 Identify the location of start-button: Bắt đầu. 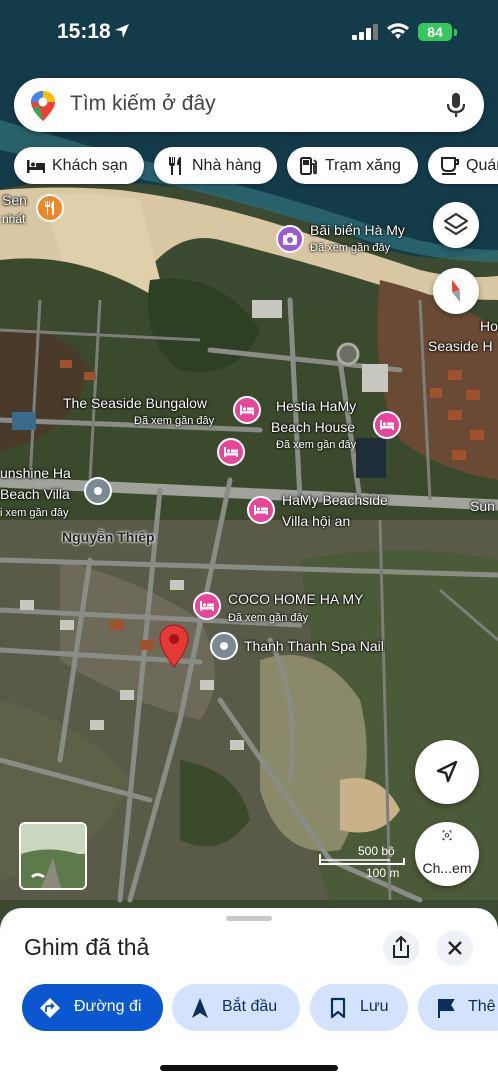
(236, 1007).